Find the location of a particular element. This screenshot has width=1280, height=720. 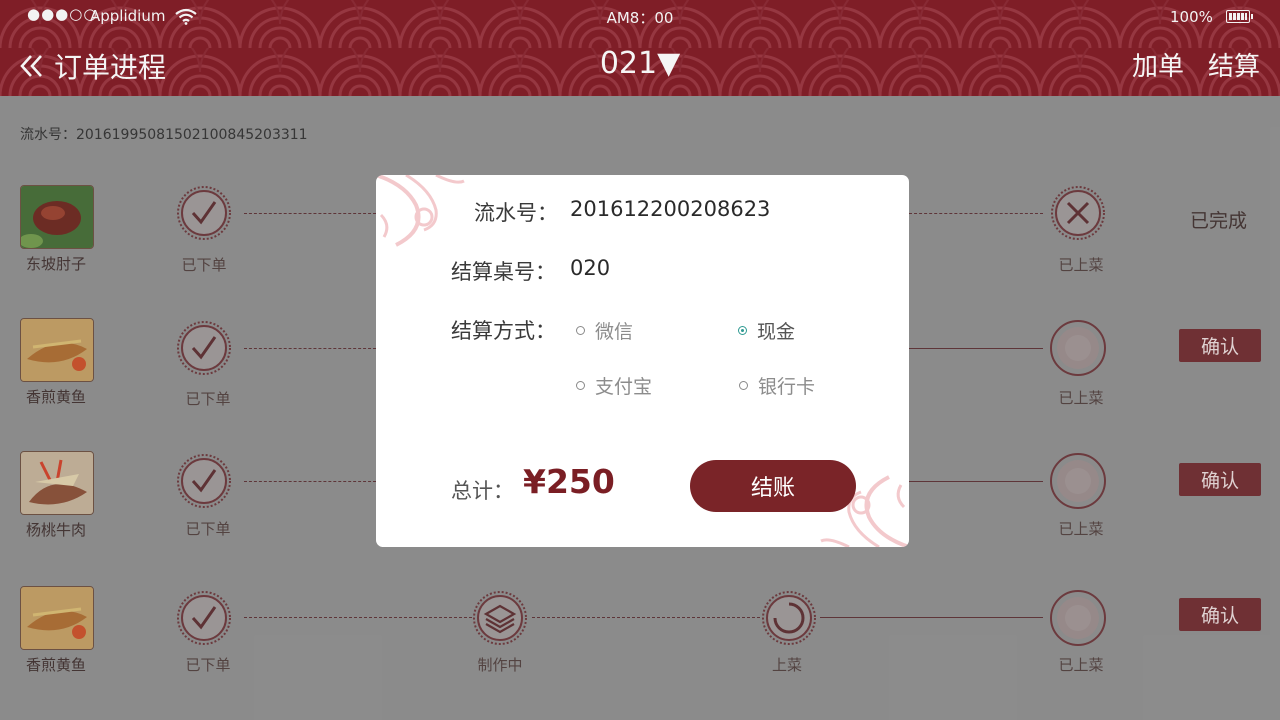

floral-ornament is located at coordinates (420, 211).